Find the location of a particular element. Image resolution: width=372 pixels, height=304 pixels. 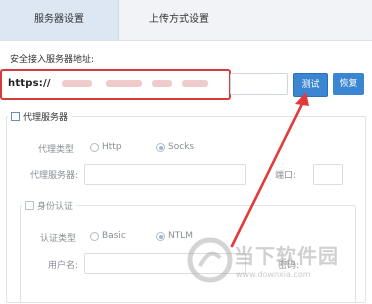

watermark-text: 当下软件园 is located at coordinates (286, 256).